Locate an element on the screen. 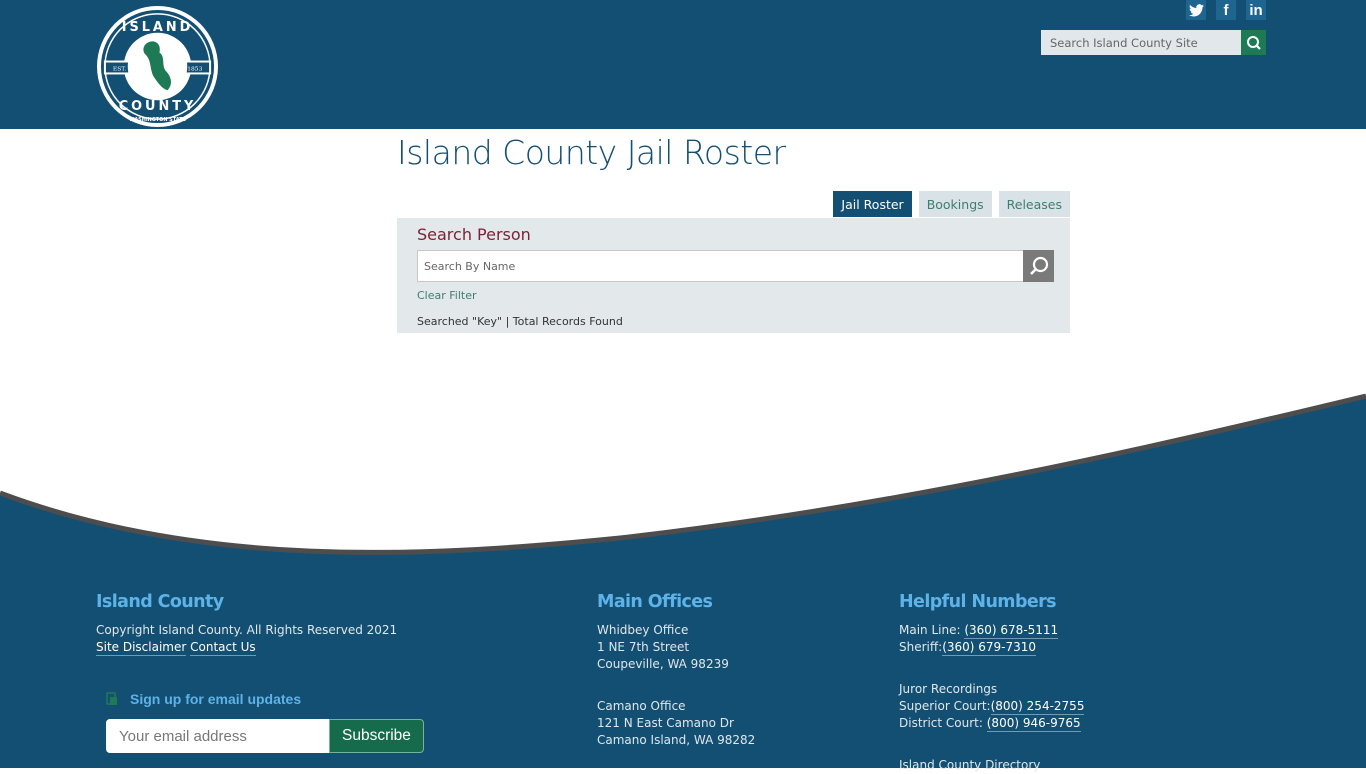 This screenshot has height=774, width=1366. twitter-icon is located at coordinates (1196, 10).